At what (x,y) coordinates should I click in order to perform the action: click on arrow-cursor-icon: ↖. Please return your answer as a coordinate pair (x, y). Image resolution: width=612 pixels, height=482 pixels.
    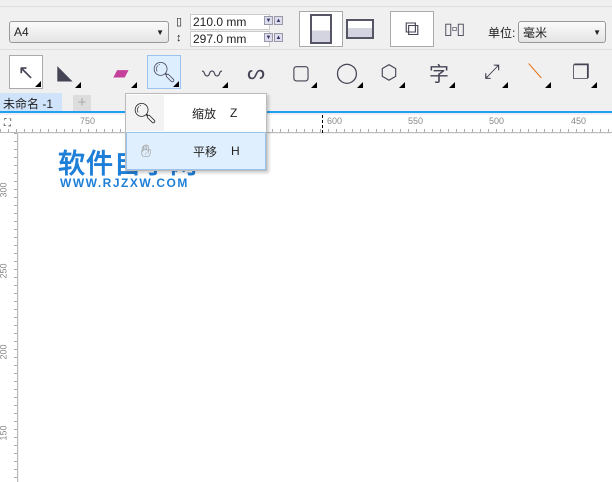
    Looking at the image, I should click on (26, 72).